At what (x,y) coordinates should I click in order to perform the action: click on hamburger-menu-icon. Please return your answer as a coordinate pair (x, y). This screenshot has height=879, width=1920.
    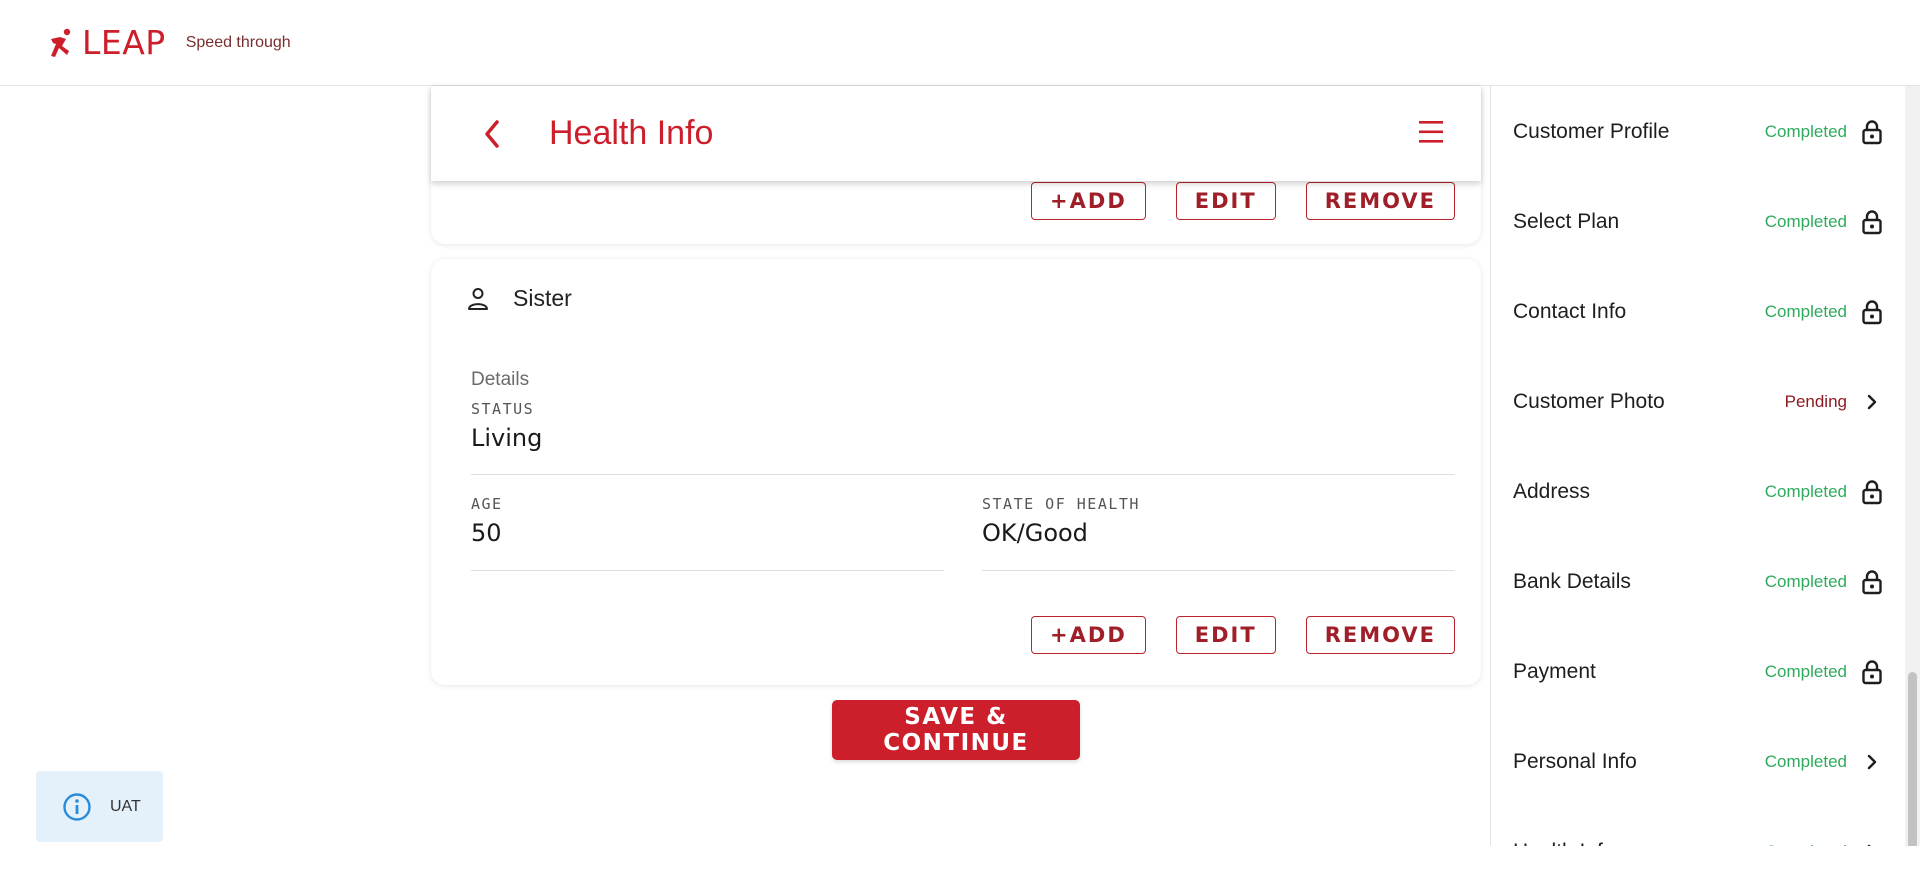
    Looking at the image, I should click on (1431, 132).